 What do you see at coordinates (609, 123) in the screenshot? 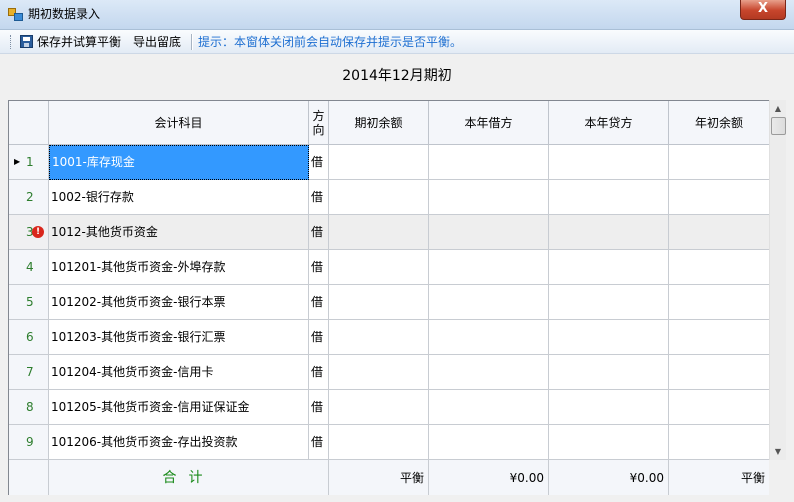
I see `column-header-year-credit: 本年贷方` at bounding box center [609, 123].